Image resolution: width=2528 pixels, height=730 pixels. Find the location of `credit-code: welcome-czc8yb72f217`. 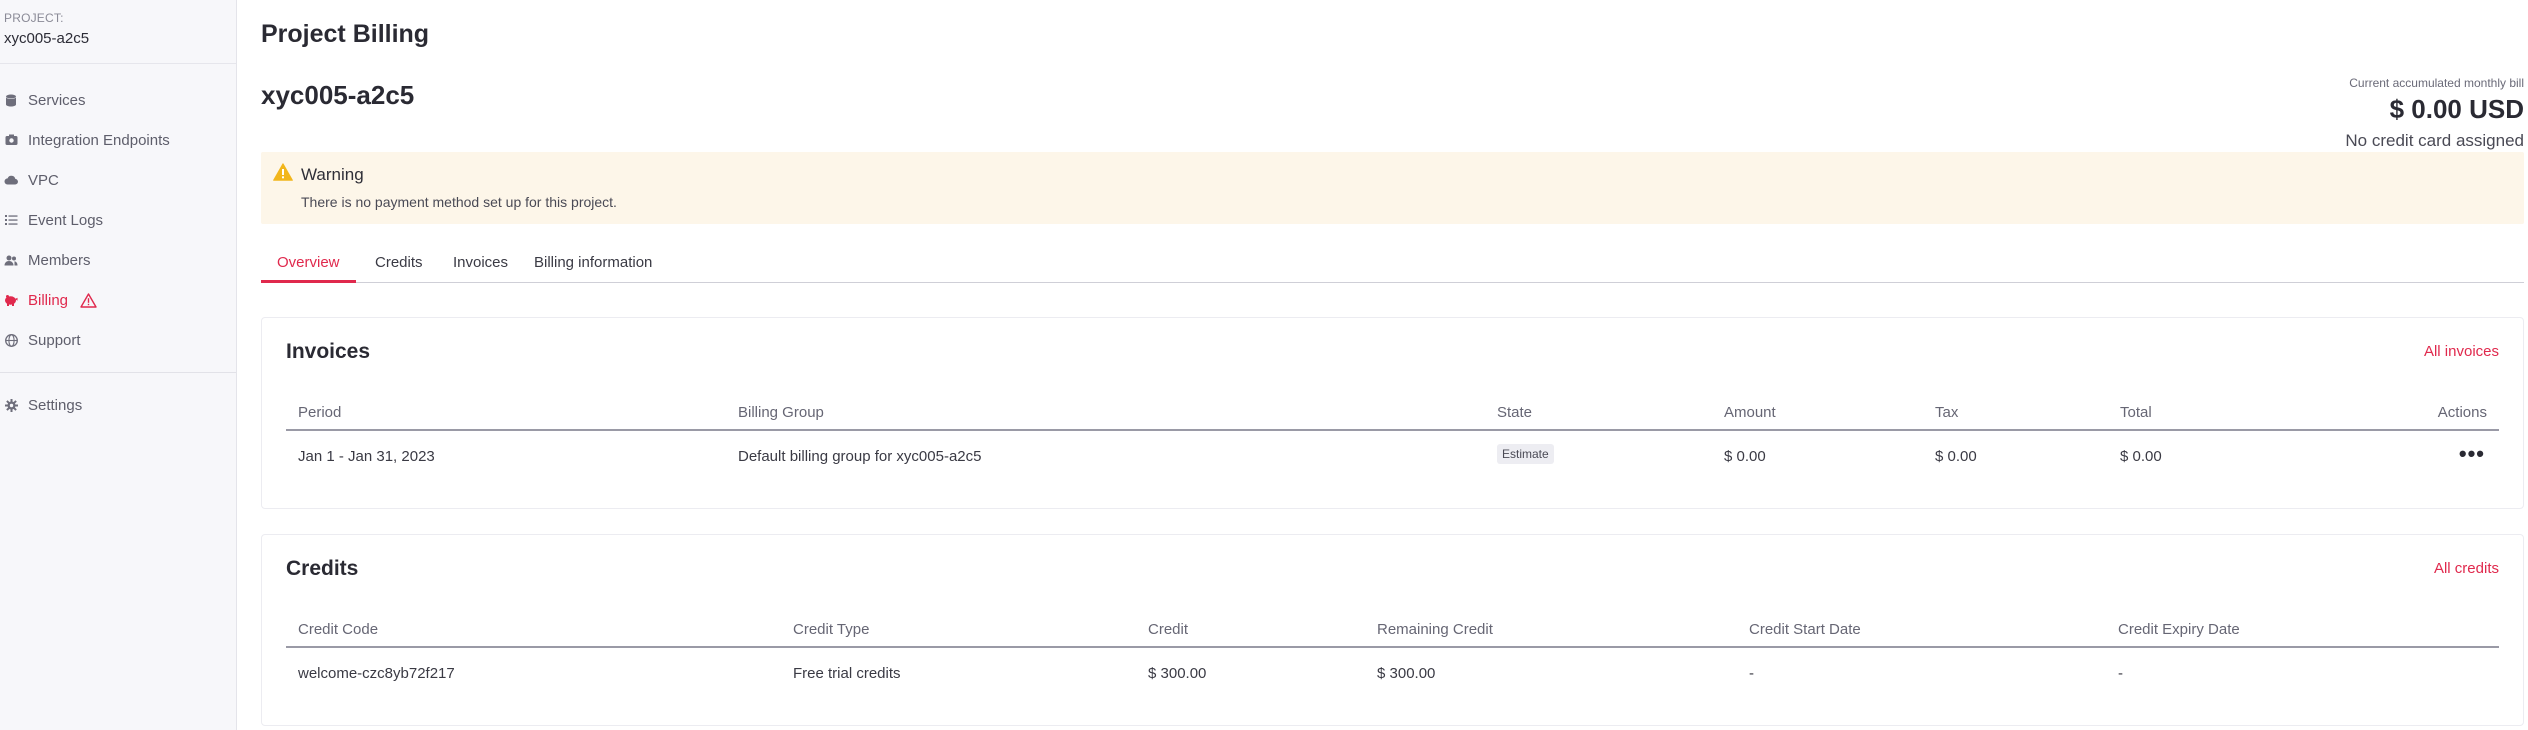

credit-code: welcome-czc8yb72f217 is located at coordinates (376, 673).